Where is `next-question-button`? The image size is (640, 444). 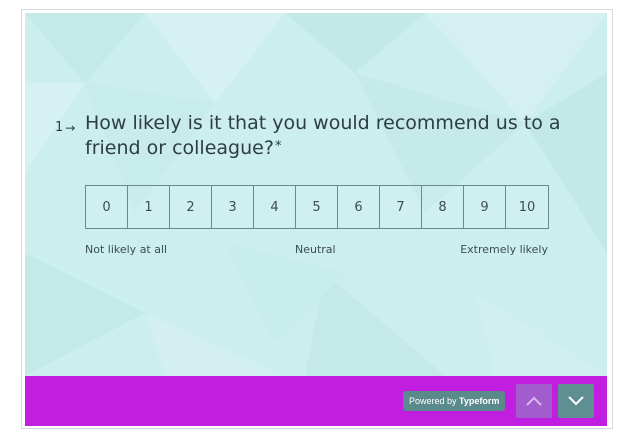
next-question-button is located at coordinates (576, 401).